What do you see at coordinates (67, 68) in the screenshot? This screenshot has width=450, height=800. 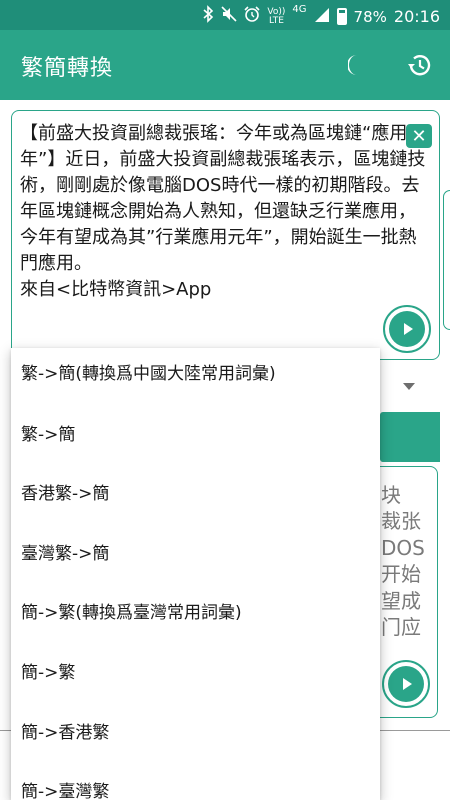 I see `app-title: 繁簡轉換` at bounding box center [67, 68].